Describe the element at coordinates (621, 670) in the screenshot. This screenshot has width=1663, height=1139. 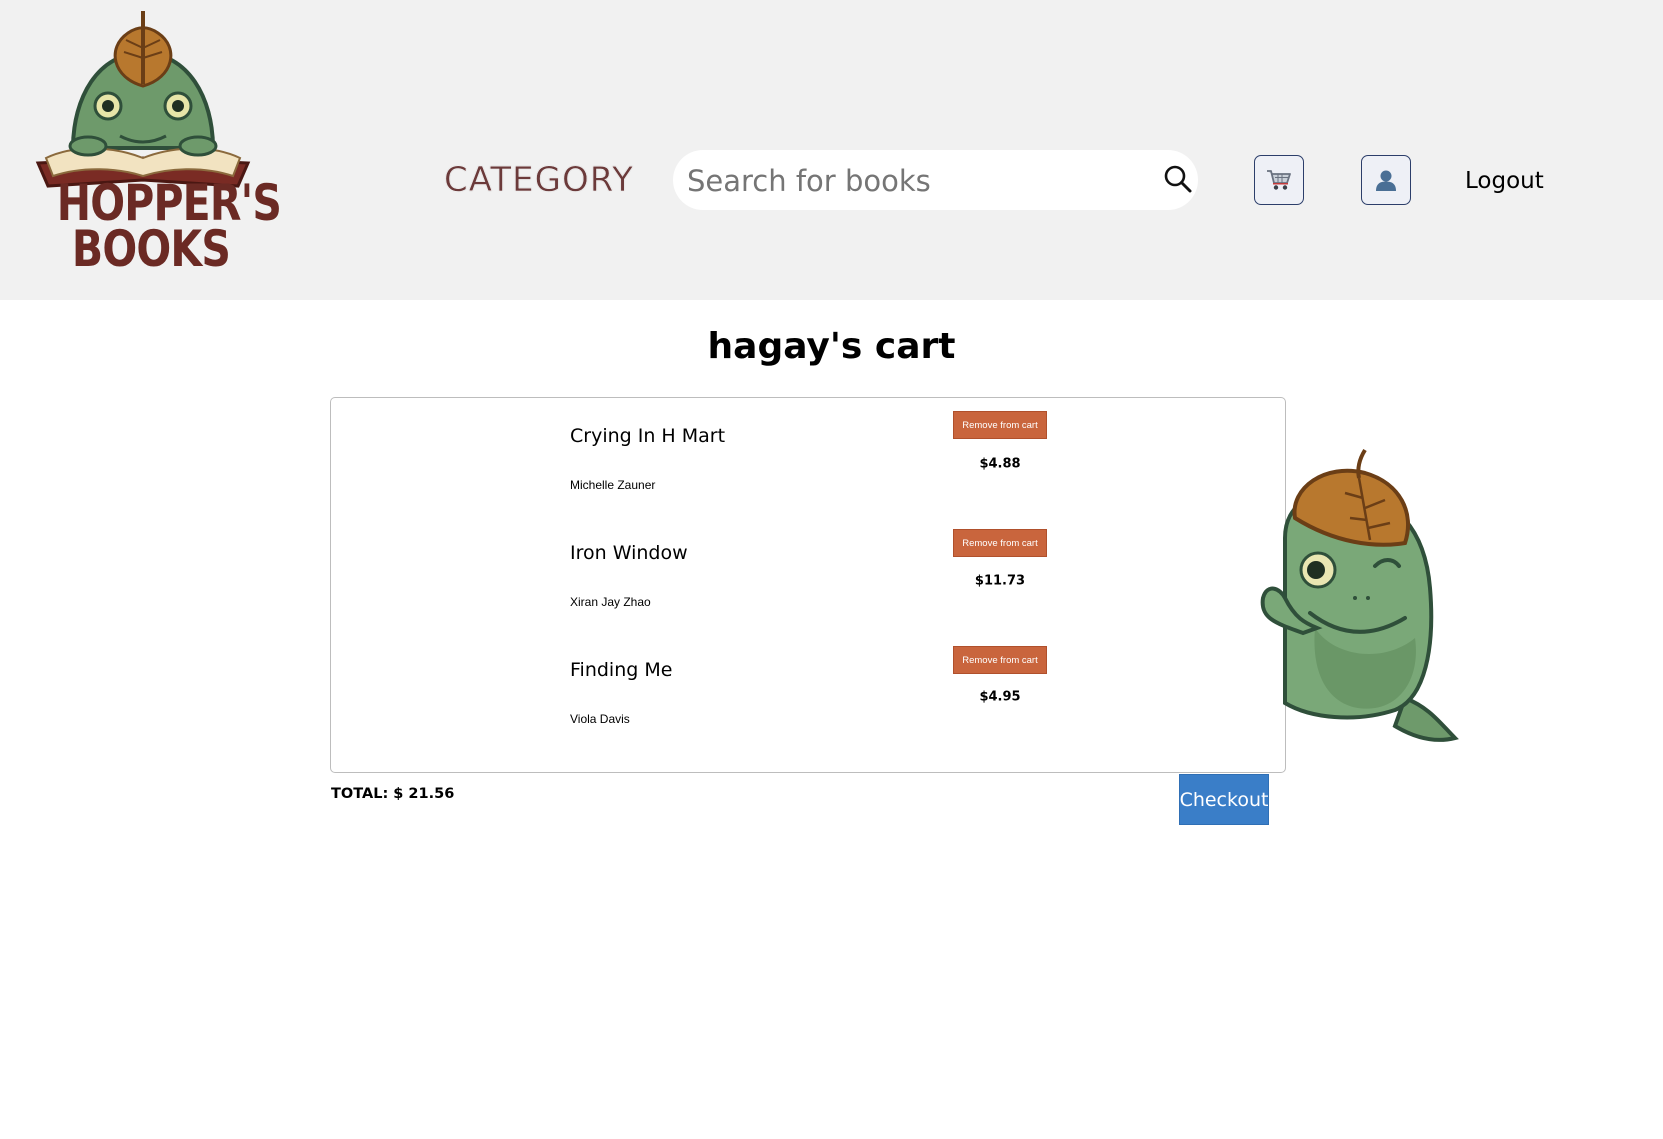
I see `book-title: Finding Me` at that location.